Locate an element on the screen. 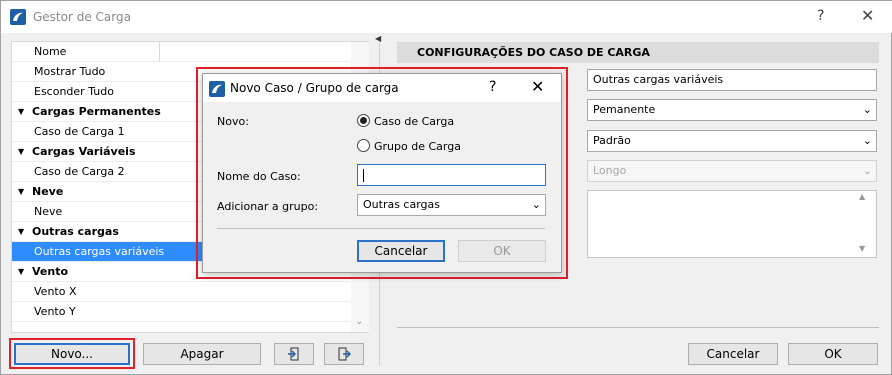  ok-button: OK is located at coordinates (833, 354).